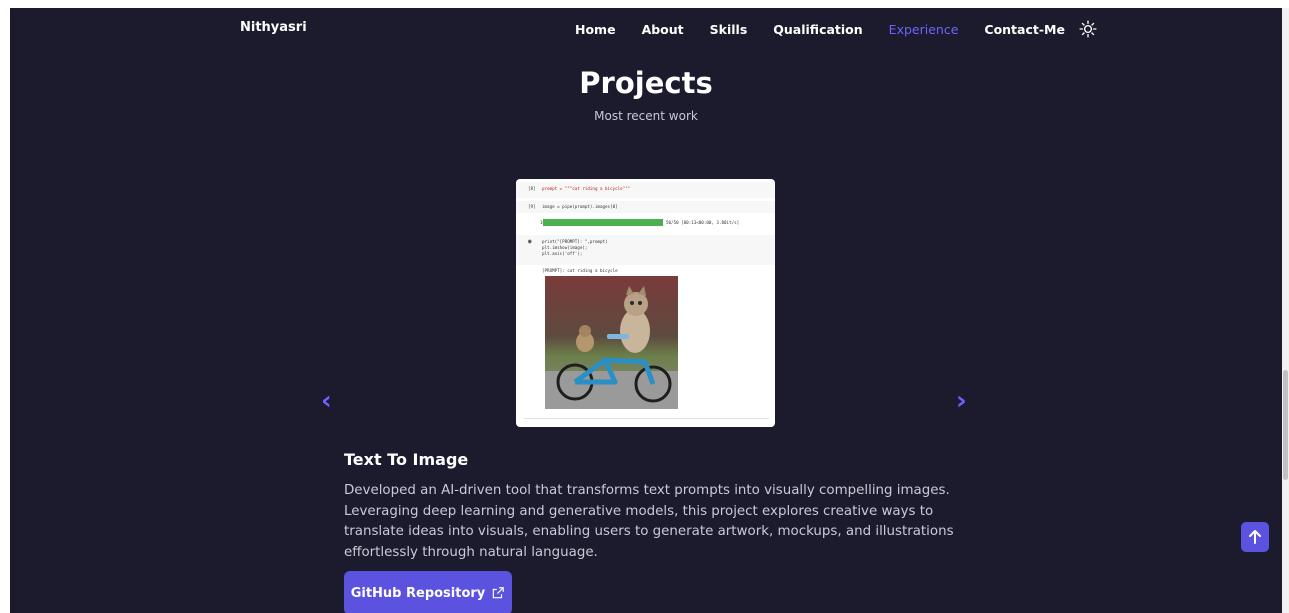  What do you see at coordinates (611, 342) in the screenshot?
I see `cat-on-bicycle-image` at bounding box center [611, 342].